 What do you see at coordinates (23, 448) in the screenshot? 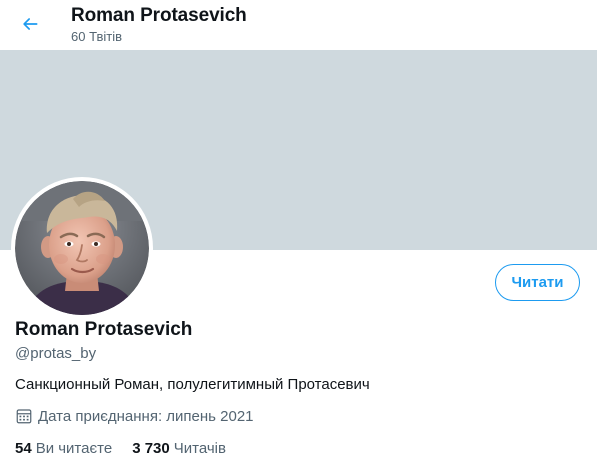
I see `following-count: 54` at bounding box center [23, 448].